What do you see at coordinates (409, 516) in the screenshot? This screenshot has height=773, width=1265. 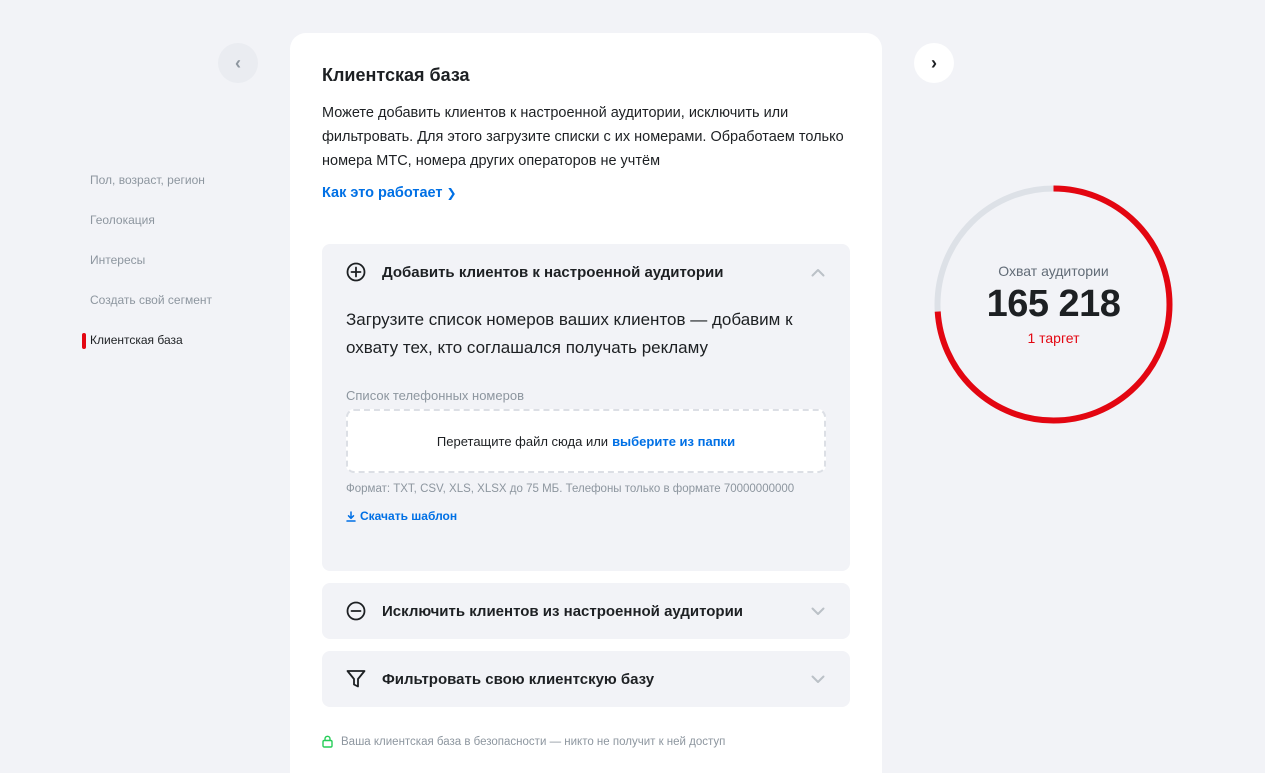 I see `download-template-label: Скачать шаблон` at bounding box center [409, 516].